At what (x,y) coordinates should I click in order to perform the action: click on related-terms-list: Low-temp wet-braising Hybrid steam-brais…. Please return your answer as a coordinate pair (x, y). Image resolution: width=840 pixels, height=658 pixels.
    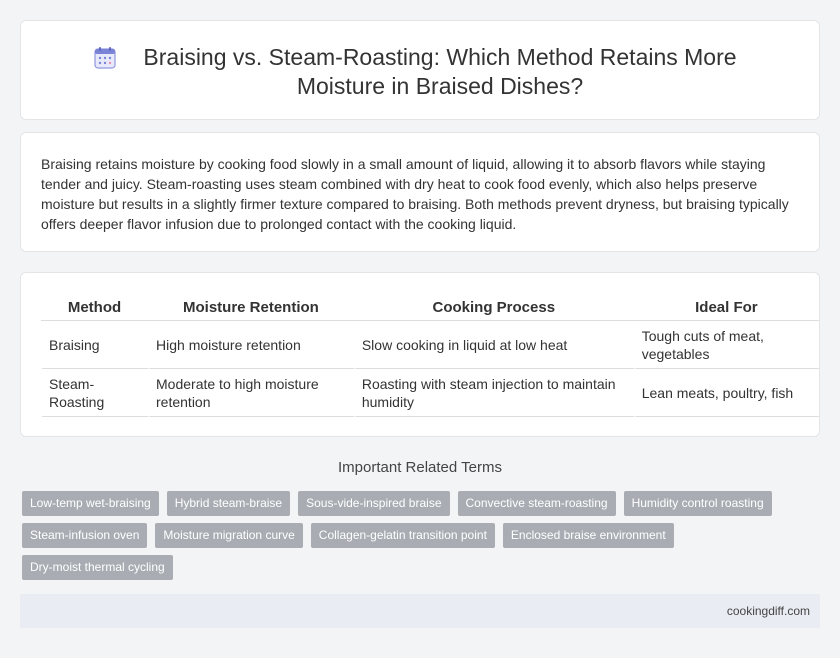
    Looking at the image, I should click on (412, 539).